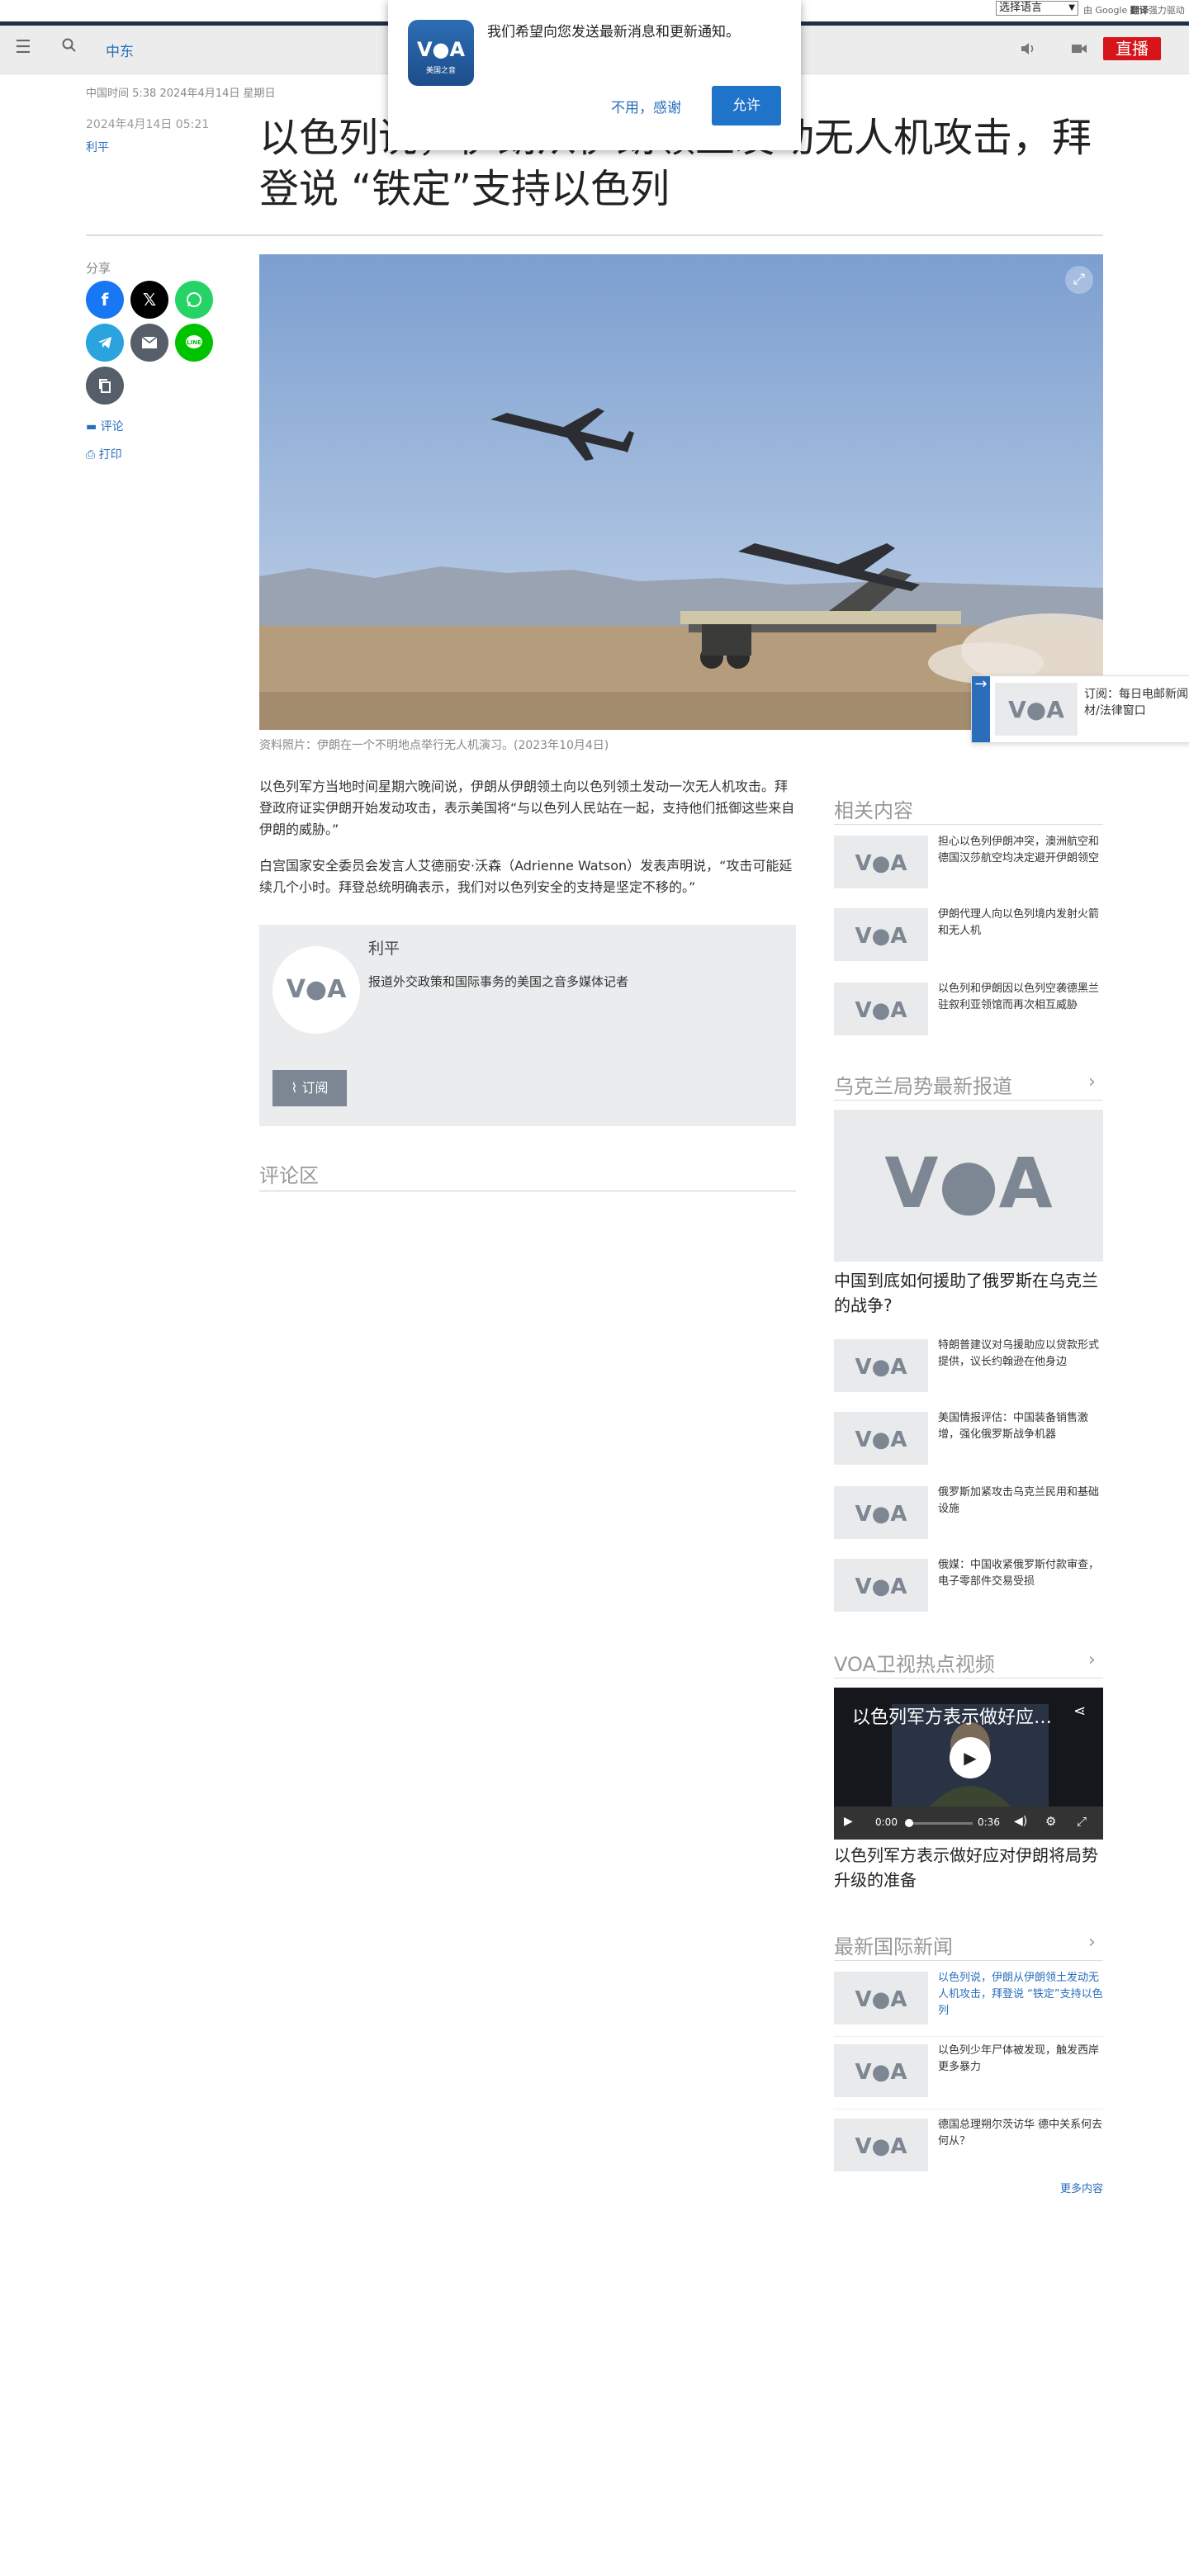 This screenshot has height=2576, width=1189. I want to click on ukraine-lead-title: 中国到底如何援助了俄罗斯在乌克兰的战争?, so click(970, 1293).